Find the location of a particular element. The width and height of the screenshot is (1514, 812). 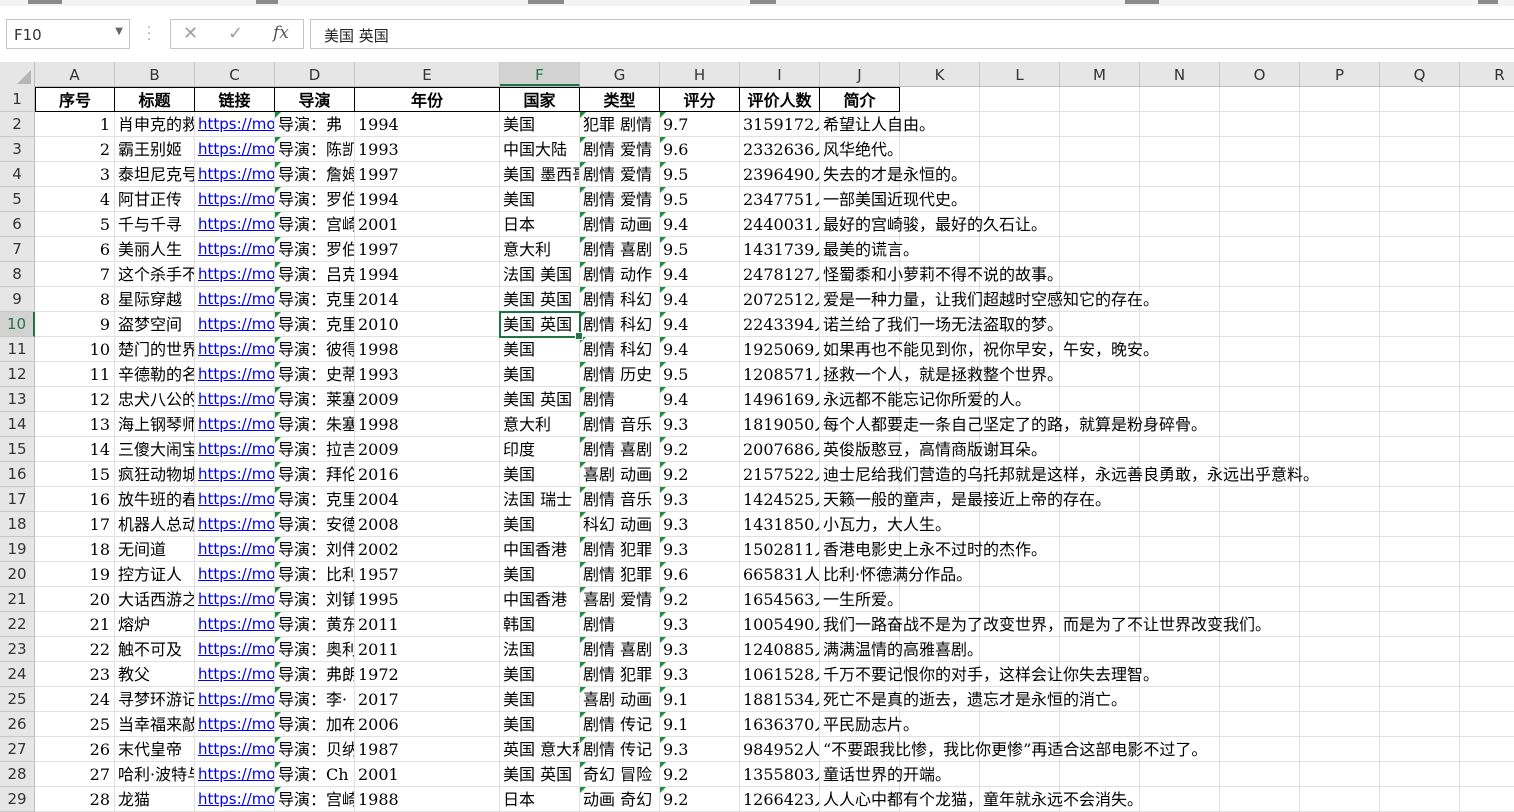

data-cell: 如果再也不能见到你，祝你早安，午安，晚安。 is located at coordinates (989, 349).